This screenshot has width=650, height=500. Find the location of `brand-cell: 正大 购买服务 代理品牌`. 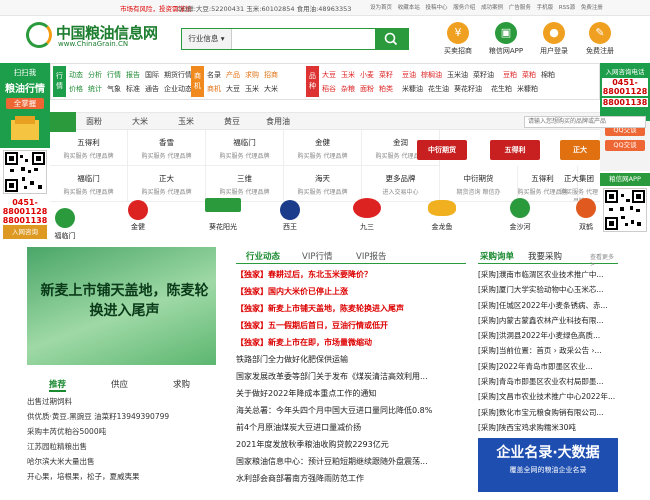

brand-cell: 正大 购买服务 代理品牌 is located at coordinates (167, 184).